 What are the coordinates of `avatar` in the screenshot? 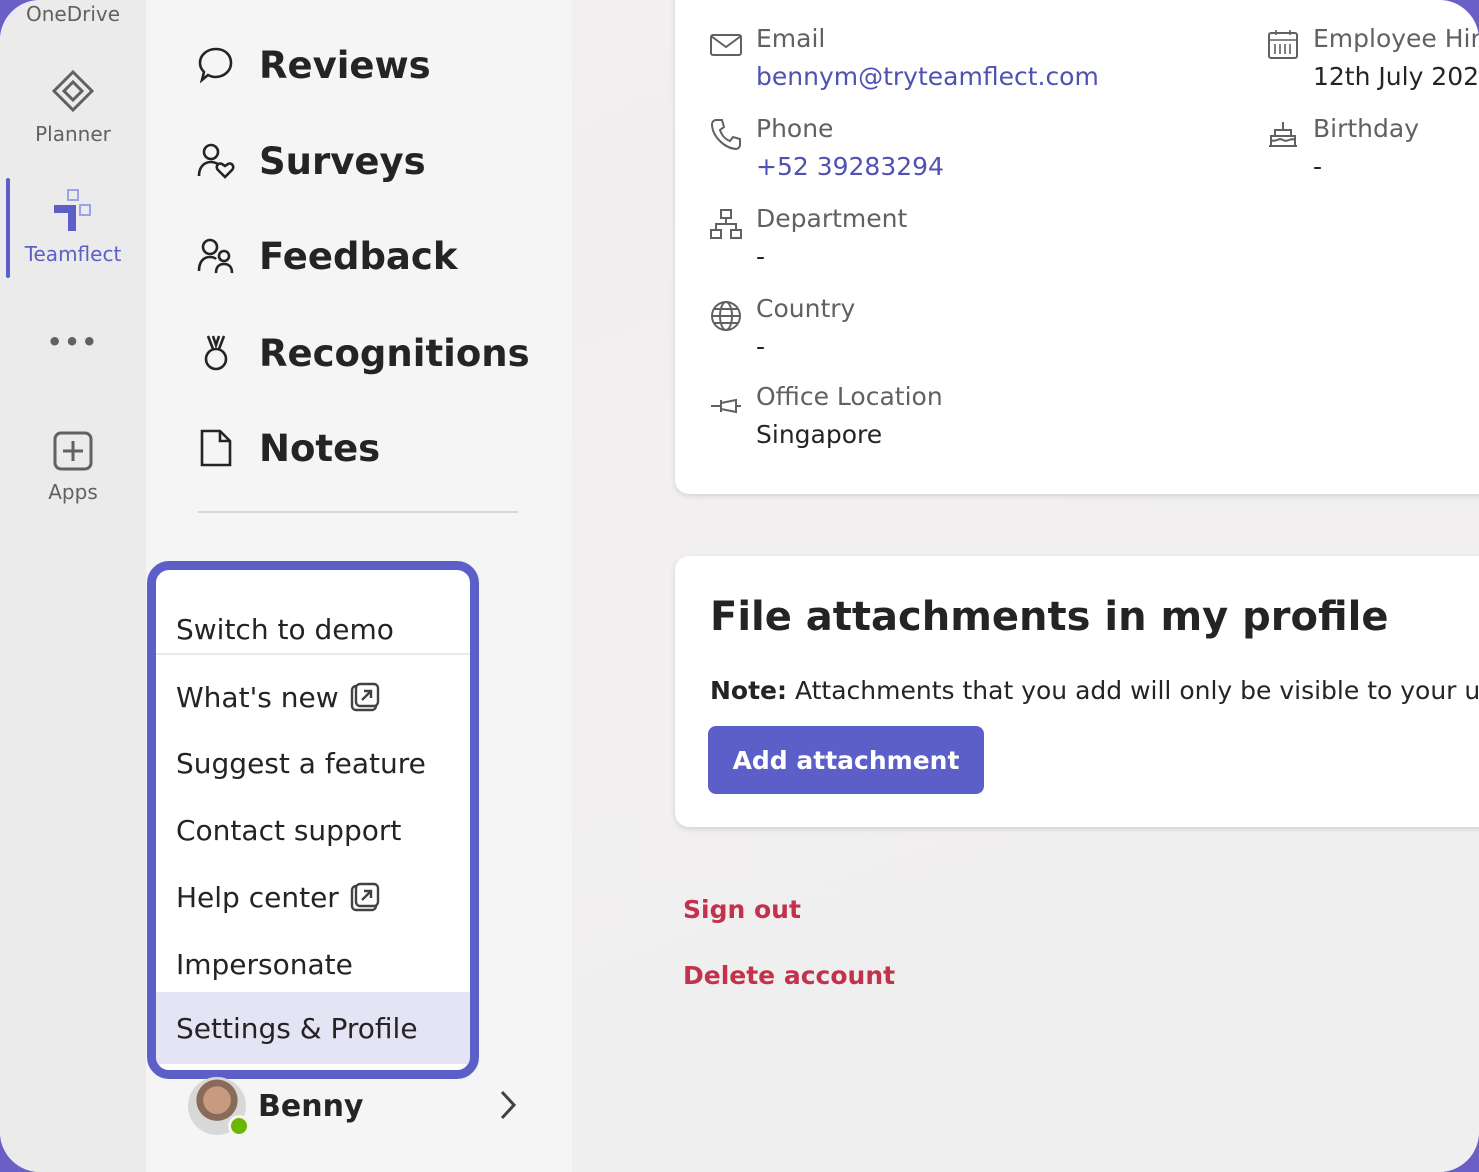 It's located at (219, 1107).